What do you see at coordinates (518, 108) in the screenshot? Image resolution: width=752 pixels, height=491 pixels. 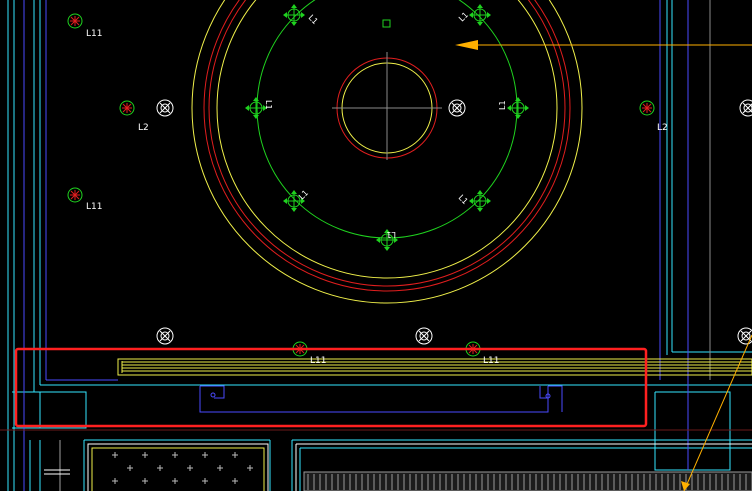 I see `ring-fixture-right` at bounding box center [518, 108].